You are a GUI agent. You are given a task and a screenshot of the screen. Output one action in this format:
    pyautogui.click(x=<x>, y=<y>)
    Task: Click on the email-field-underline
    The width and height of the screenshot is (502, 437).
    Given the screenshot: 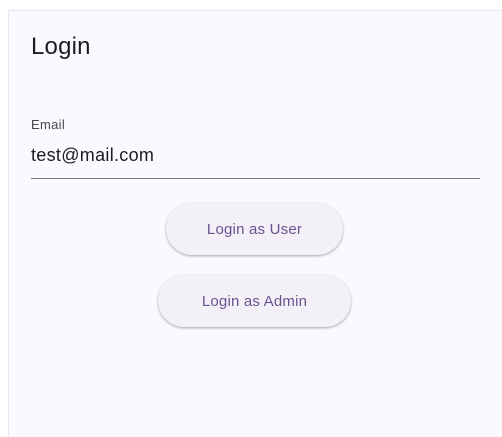 What is the action you would take?
    pyautogui.click(x=255, y=178)
    